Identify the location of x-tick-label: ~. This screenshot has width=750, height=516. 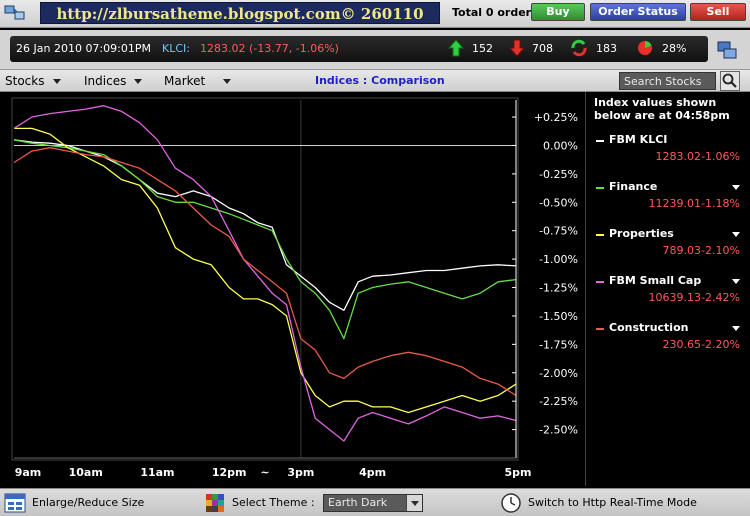
(264, 472).